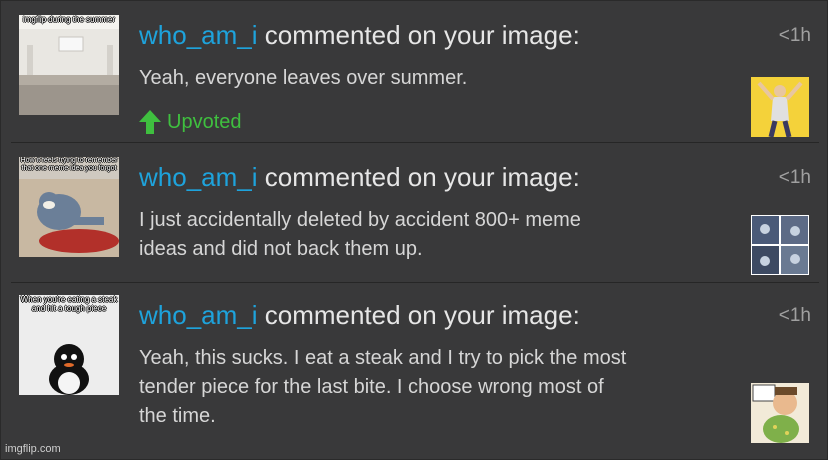 The image size is (828, 460). What do you see at coordinates (33, 449) in the screenshot?
I see `imgflip-watermark: imgflip.com` at bounding box center [33, 449].